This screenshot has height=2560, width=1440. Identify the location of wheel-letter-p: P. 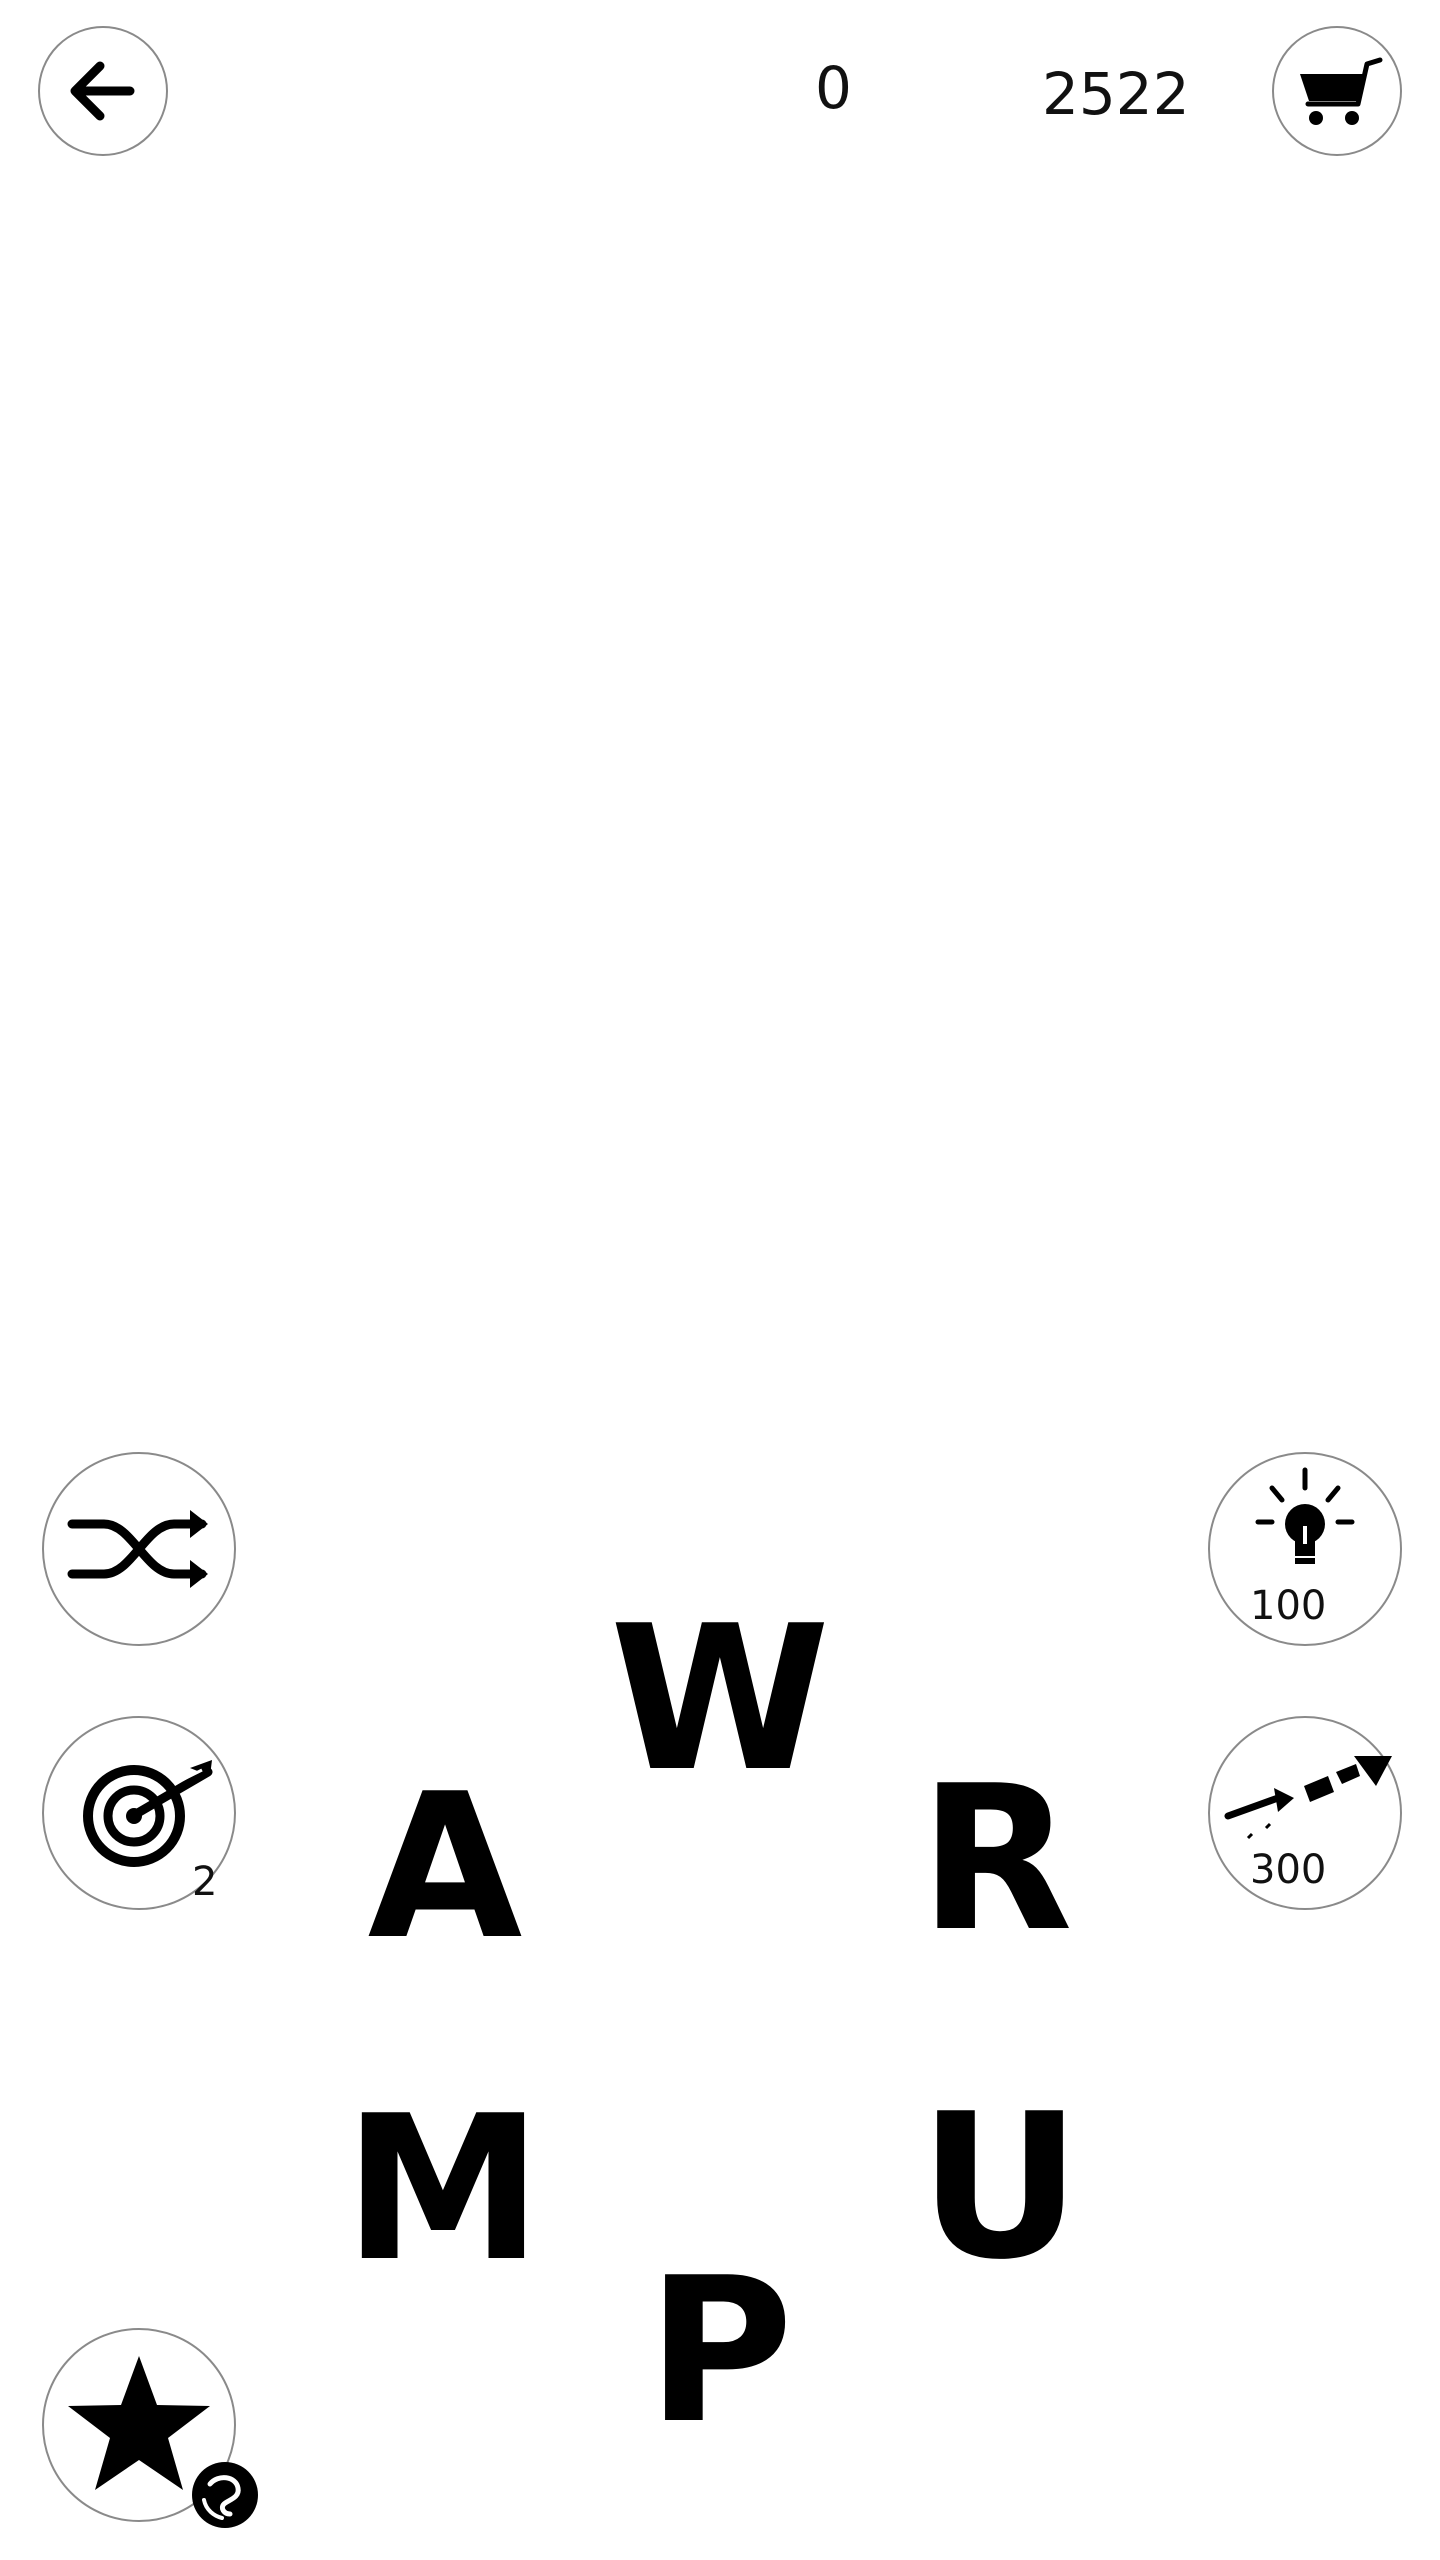
(720, 2352).